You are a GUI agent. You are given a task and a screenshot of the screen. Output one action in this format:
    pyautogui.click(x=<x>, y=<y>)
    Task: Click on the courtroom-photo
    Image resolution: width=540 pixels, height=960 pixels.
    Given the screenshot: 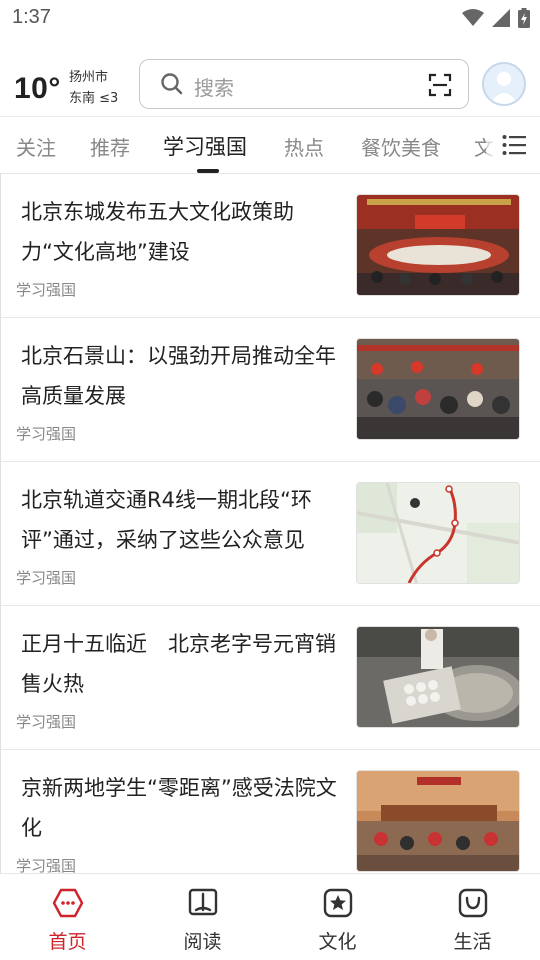 What is the action you would take?
    pyautogui.click(x=438, y=821)
    